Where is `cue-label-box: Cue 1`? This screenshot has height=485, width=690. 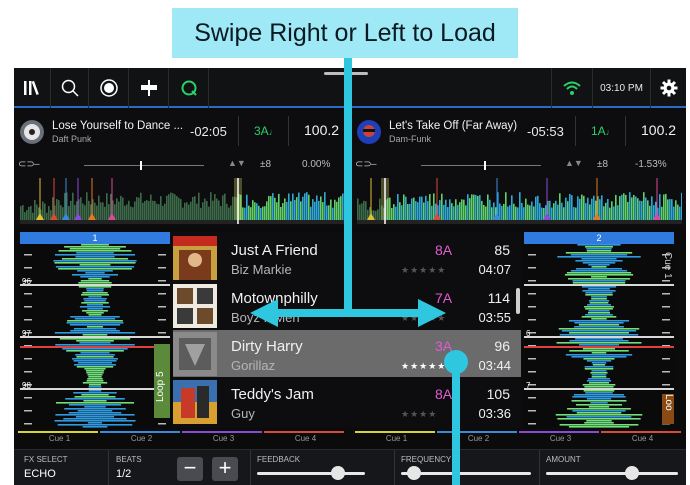 cue-label-box: Cue 1 is located at coordinates (667, 272).